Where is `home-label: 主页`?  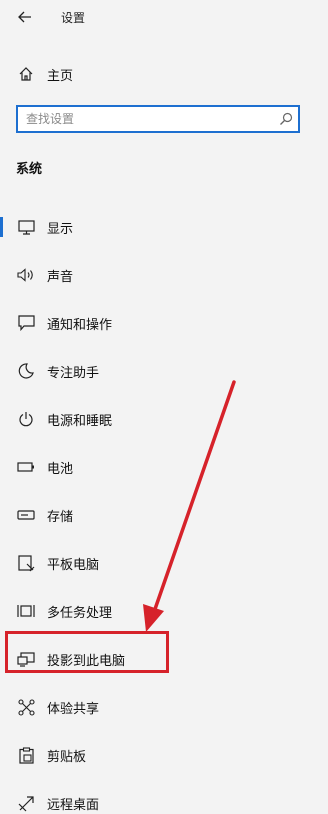 home-label: 主页 is located at coordinates (60, 76).